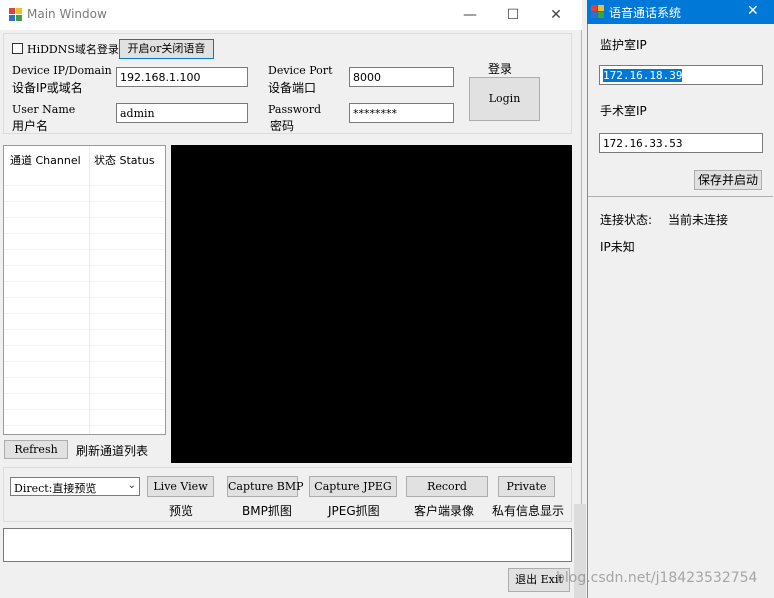  I want to click on surgery-ip-input: 172.16.33.53, so click(681, 143).